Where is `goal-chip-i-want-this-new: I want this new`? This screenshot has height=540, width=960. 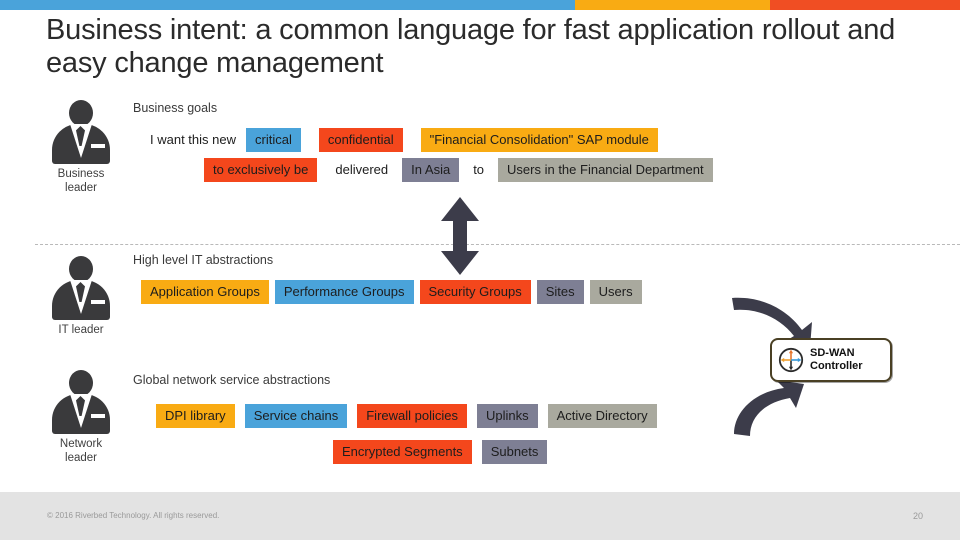
goal-chip-i-want-this-new: I want this new is located at coordinates (193, 140).